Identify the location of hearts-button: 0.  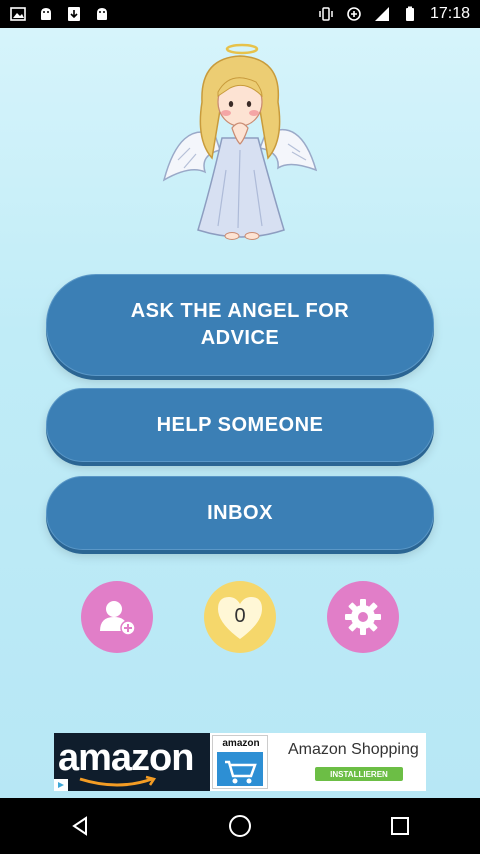
(240, 617).